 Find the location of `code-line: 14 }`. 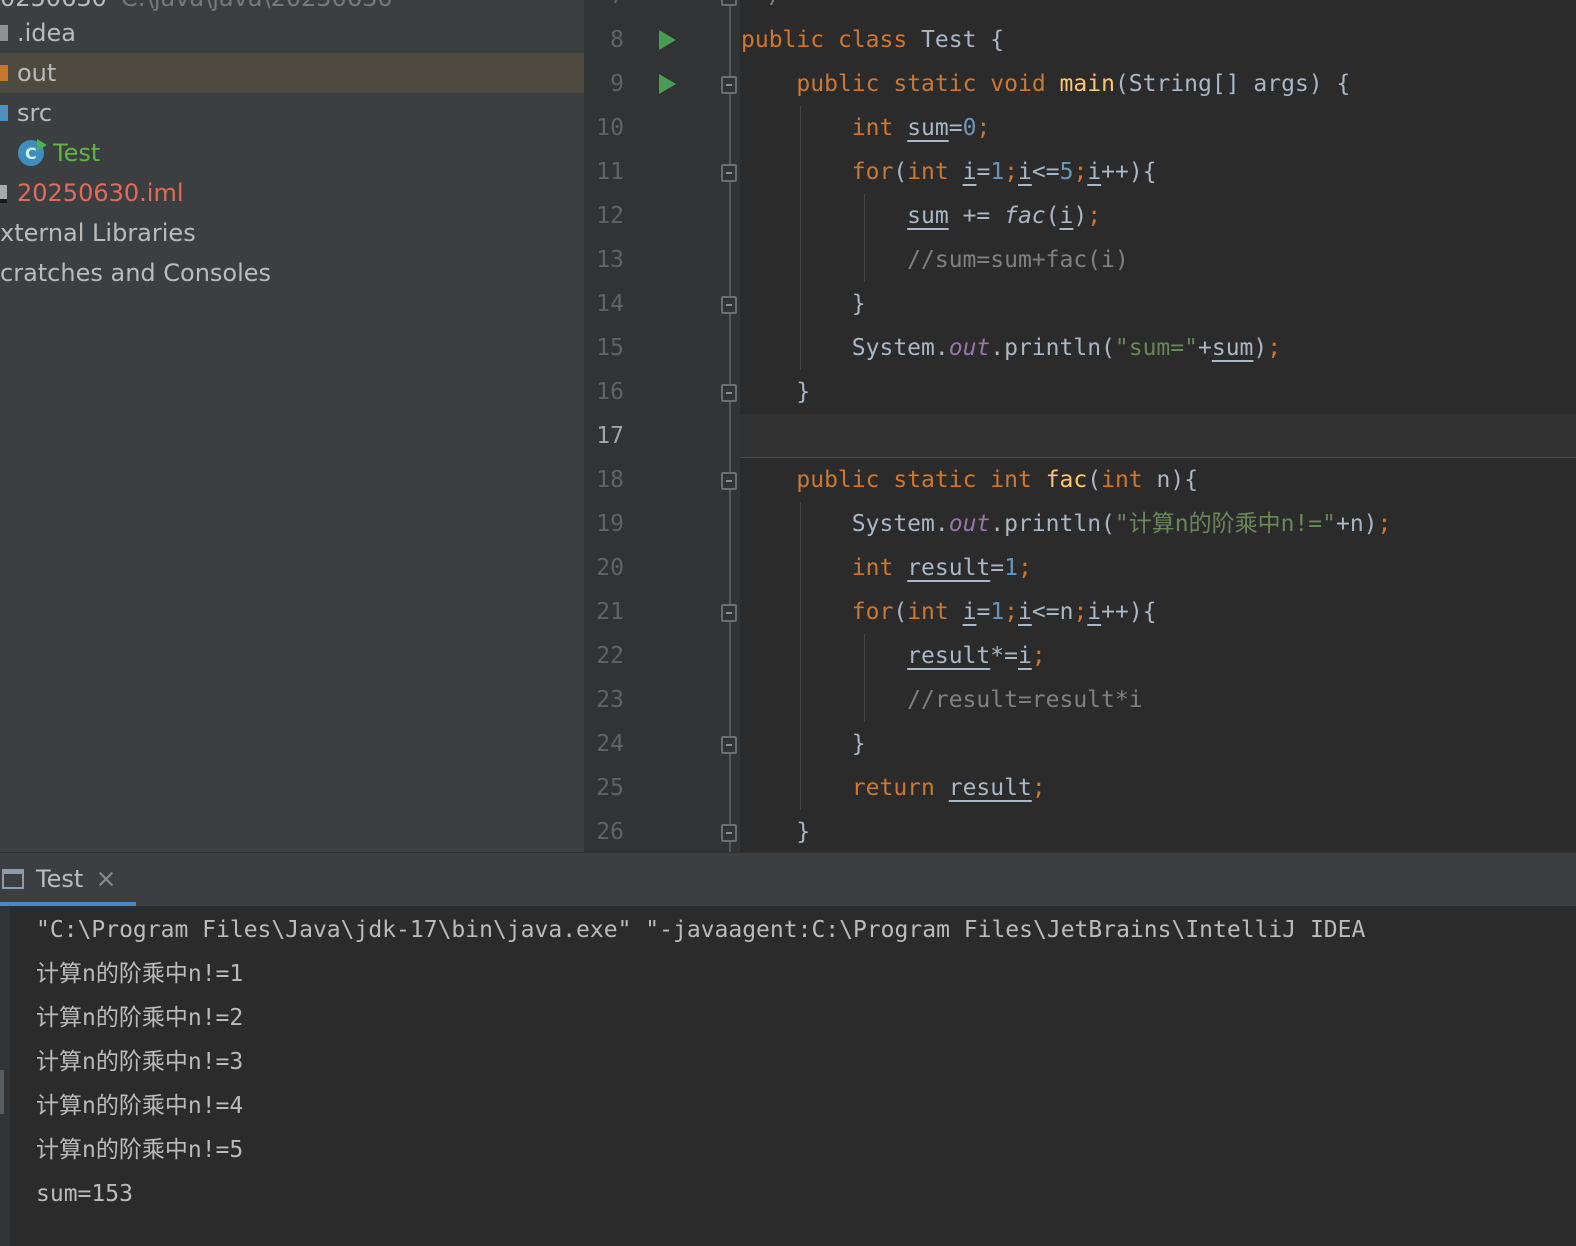

code-line: 14 } is located at coordinates (1080, 304).